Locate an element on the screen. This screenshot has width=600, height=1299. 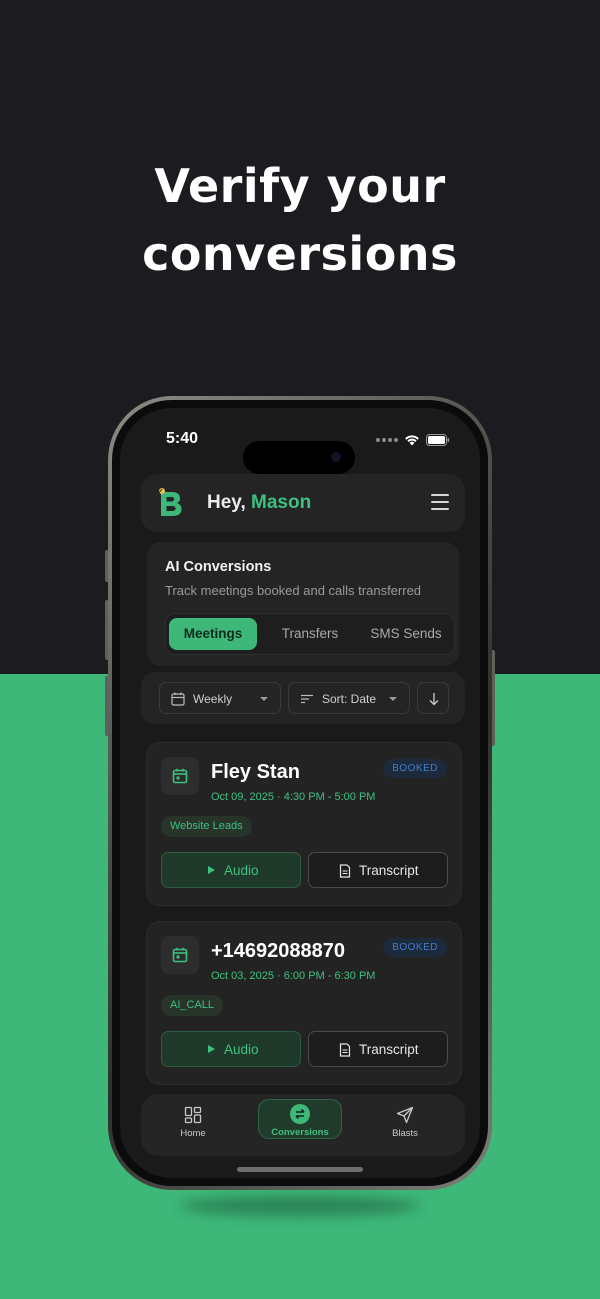
tab-meetings: Meetings is located at coordinates (213, 634).